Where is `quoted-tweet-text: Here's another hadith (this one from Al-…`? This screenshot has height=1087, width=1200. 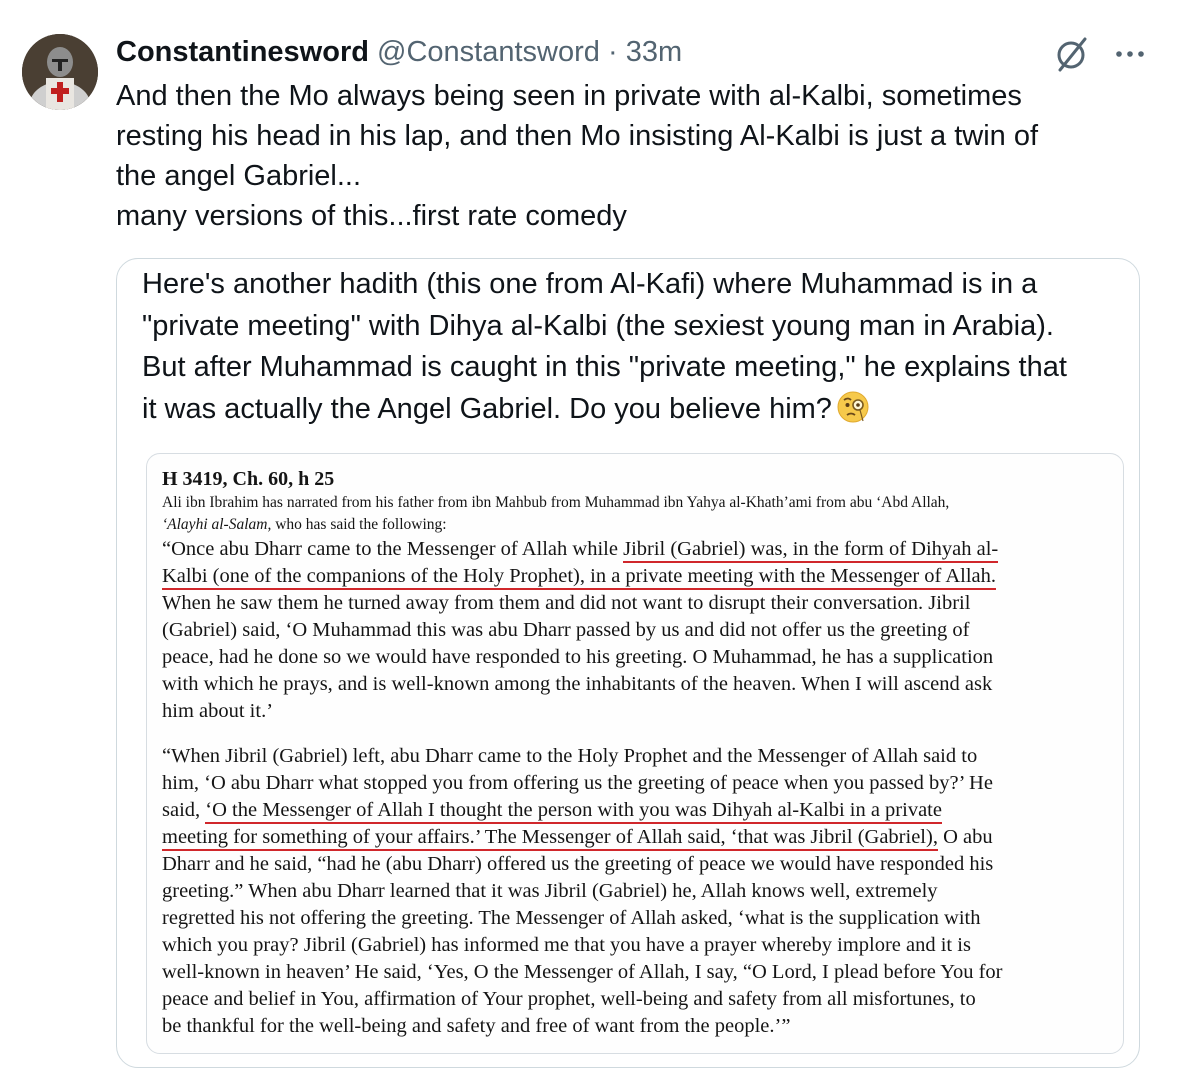 quoted-tweet-text: Here's another hadith (this one from Al-… is located at coordinates (642, 347).